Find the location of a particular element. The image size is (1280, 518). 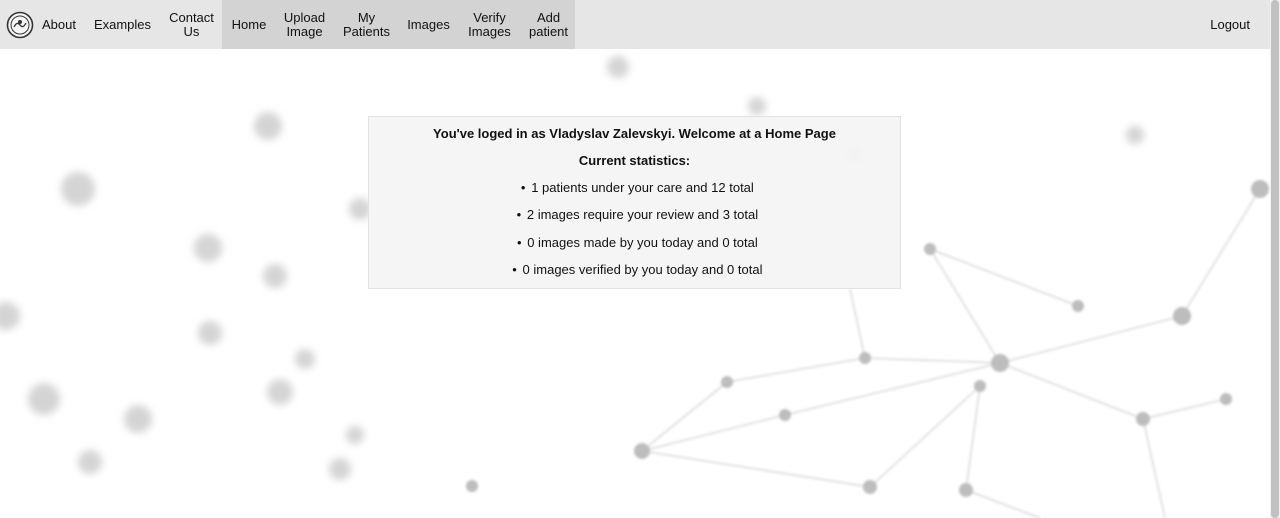

nav-item-verify-images: Verify Images is located at coordinates (489, 24).